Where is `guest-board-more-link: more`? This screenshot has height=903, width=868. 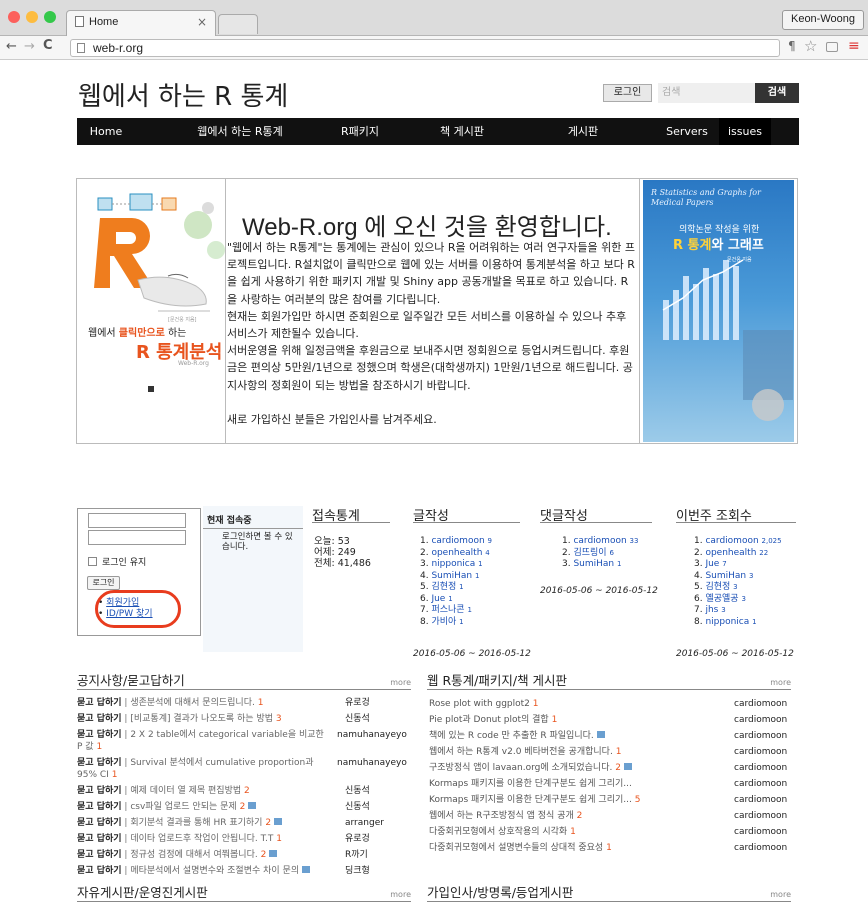 guest-board-more-link: more is located at coordinates (780, 894).